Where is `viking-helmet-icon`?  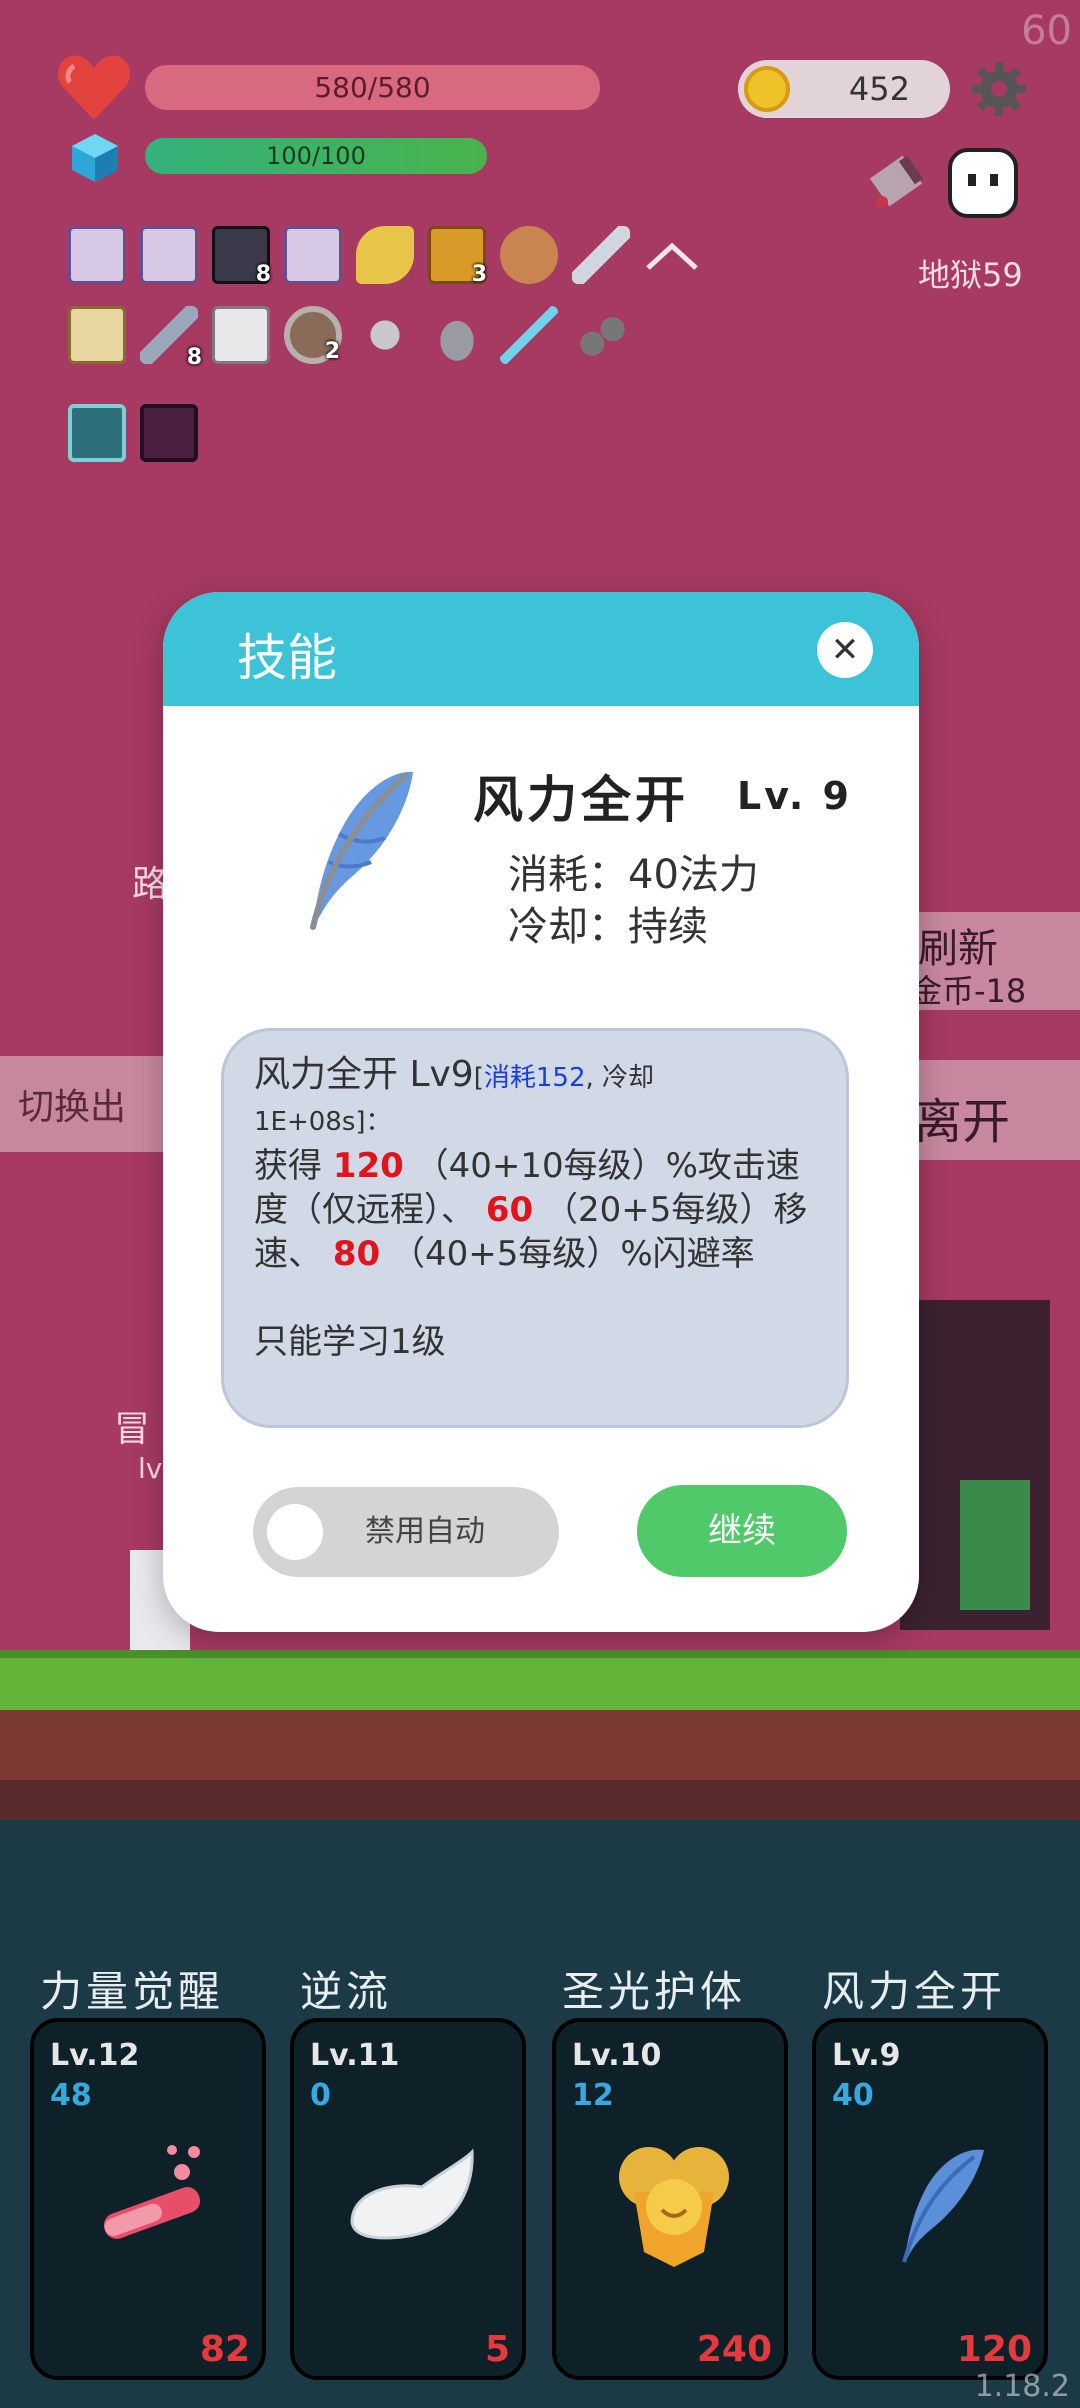
viking-helmet-icon is located at coordinates (457, 335).